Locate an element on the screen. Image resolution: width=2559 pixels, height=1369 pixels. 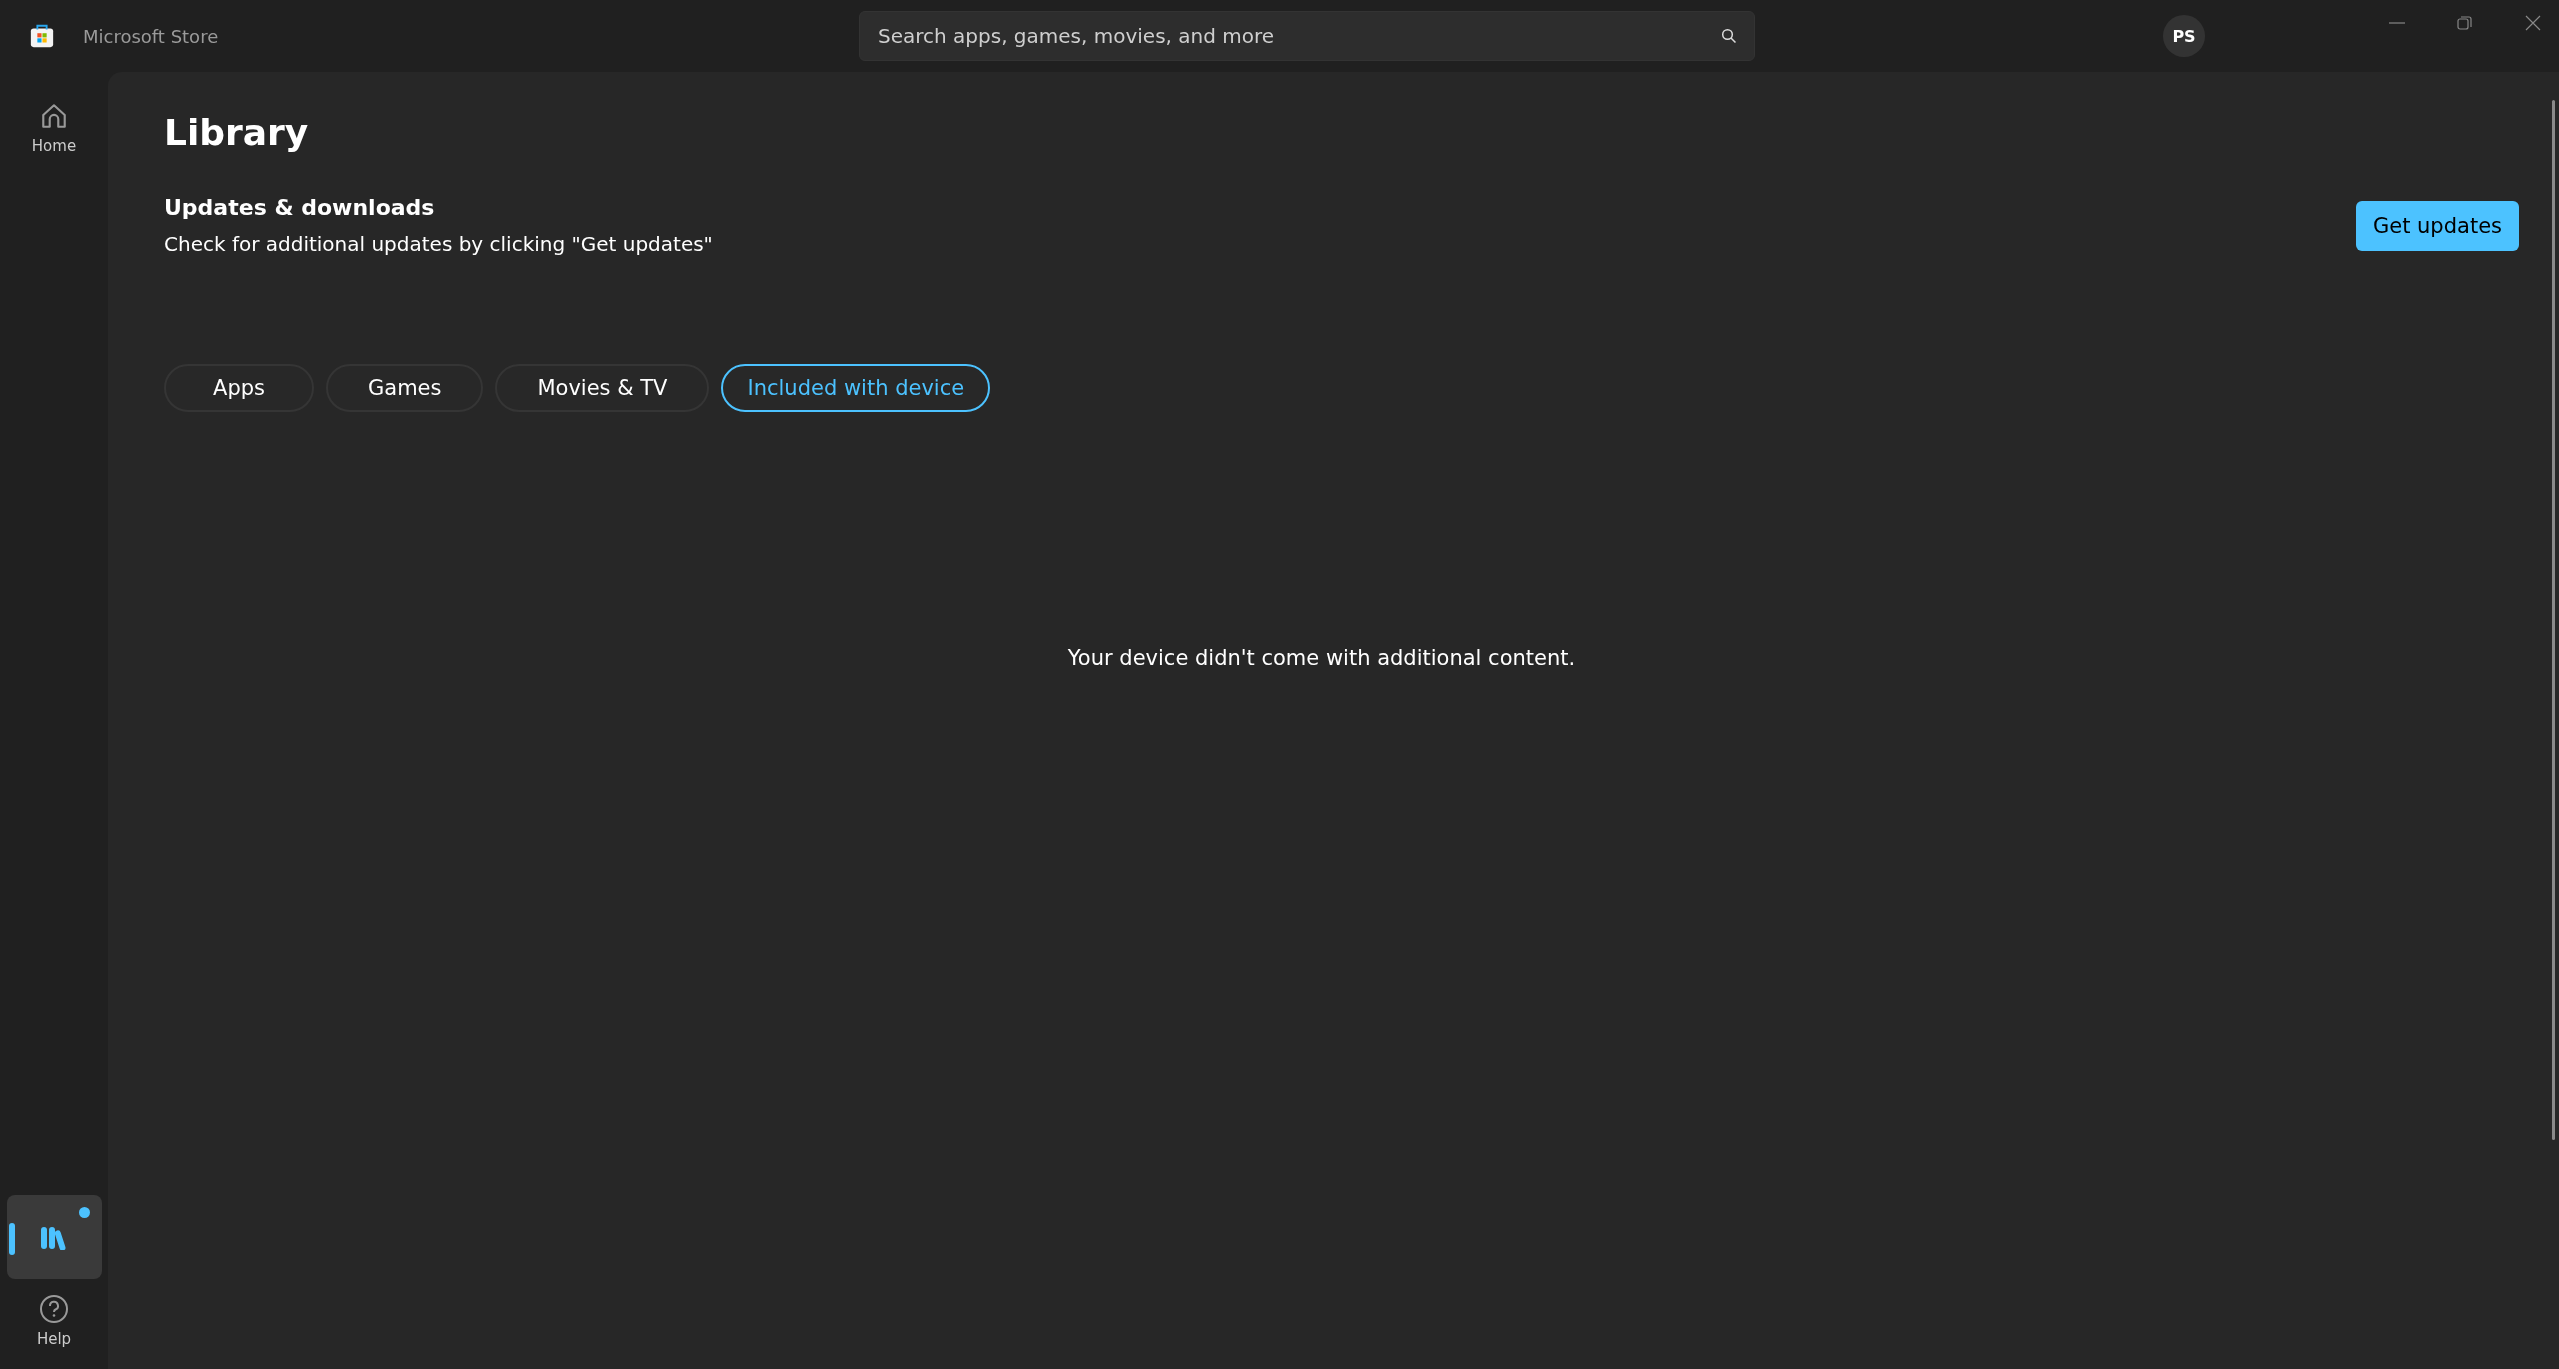
scrollbar is located at coordinates (2553, 620).